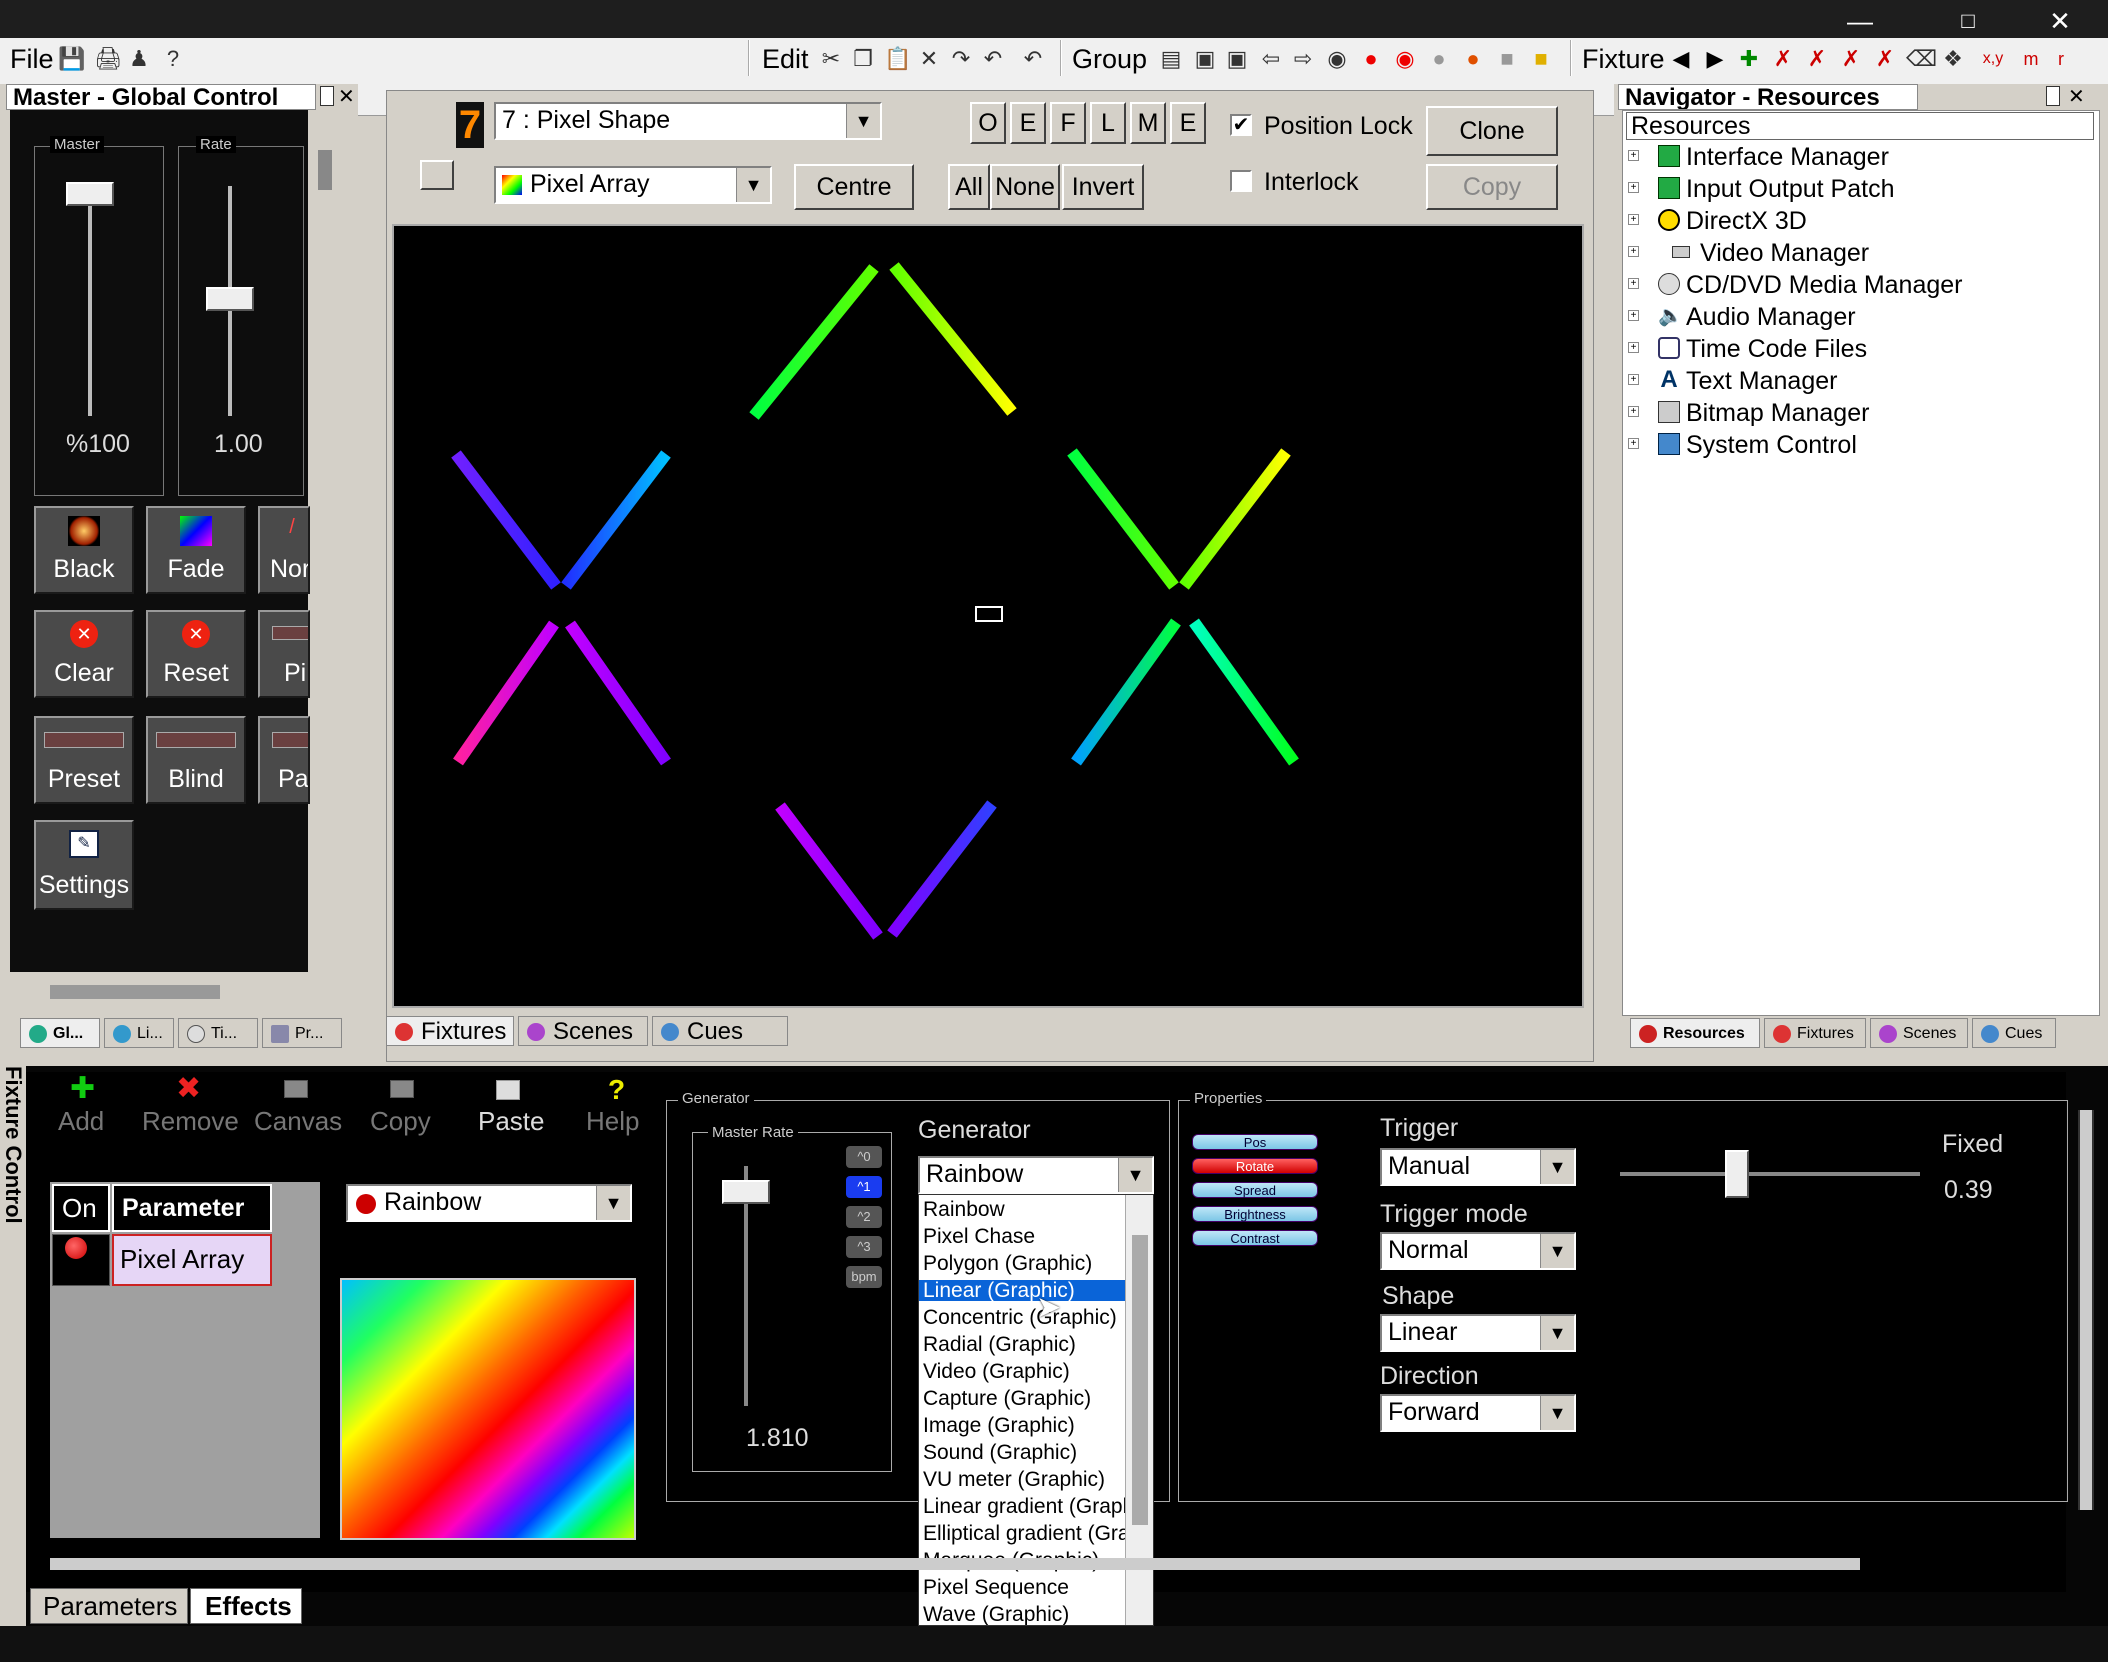 The image size is (2108, 1662). Describe the element at coordinates (32, 59) in the screenshot. I see `file-menu: File` at that location.